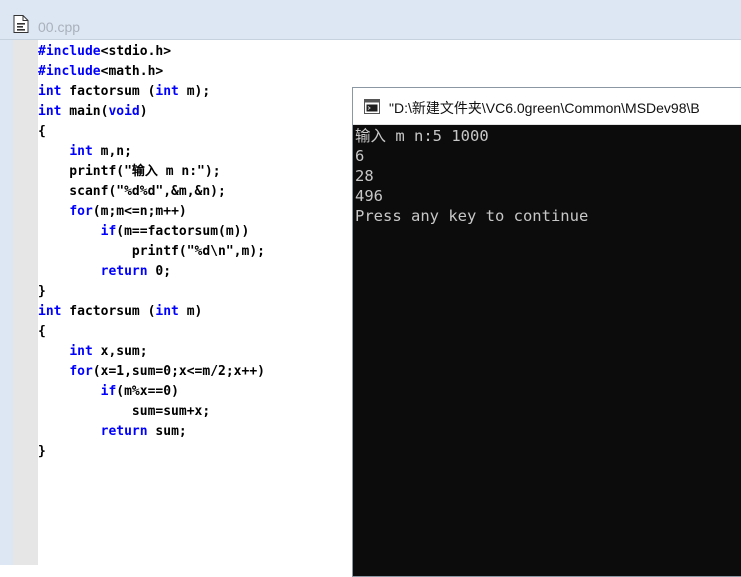  What do you see at coordinates (198, 112) in the screenshot?
I see `code-line: int main(void)` at bounding box center [198, 112].